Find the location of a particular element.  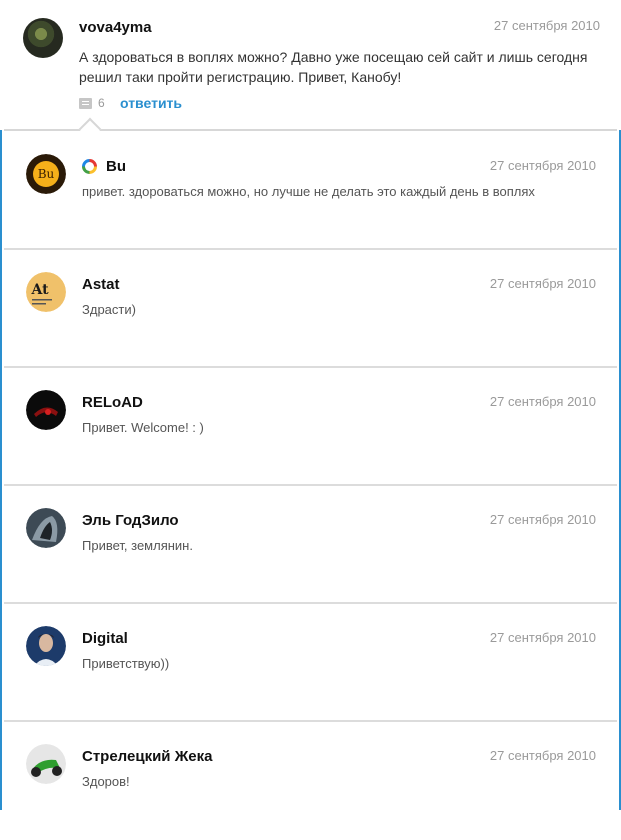

avatar: At is located at coordinates (46, 292).